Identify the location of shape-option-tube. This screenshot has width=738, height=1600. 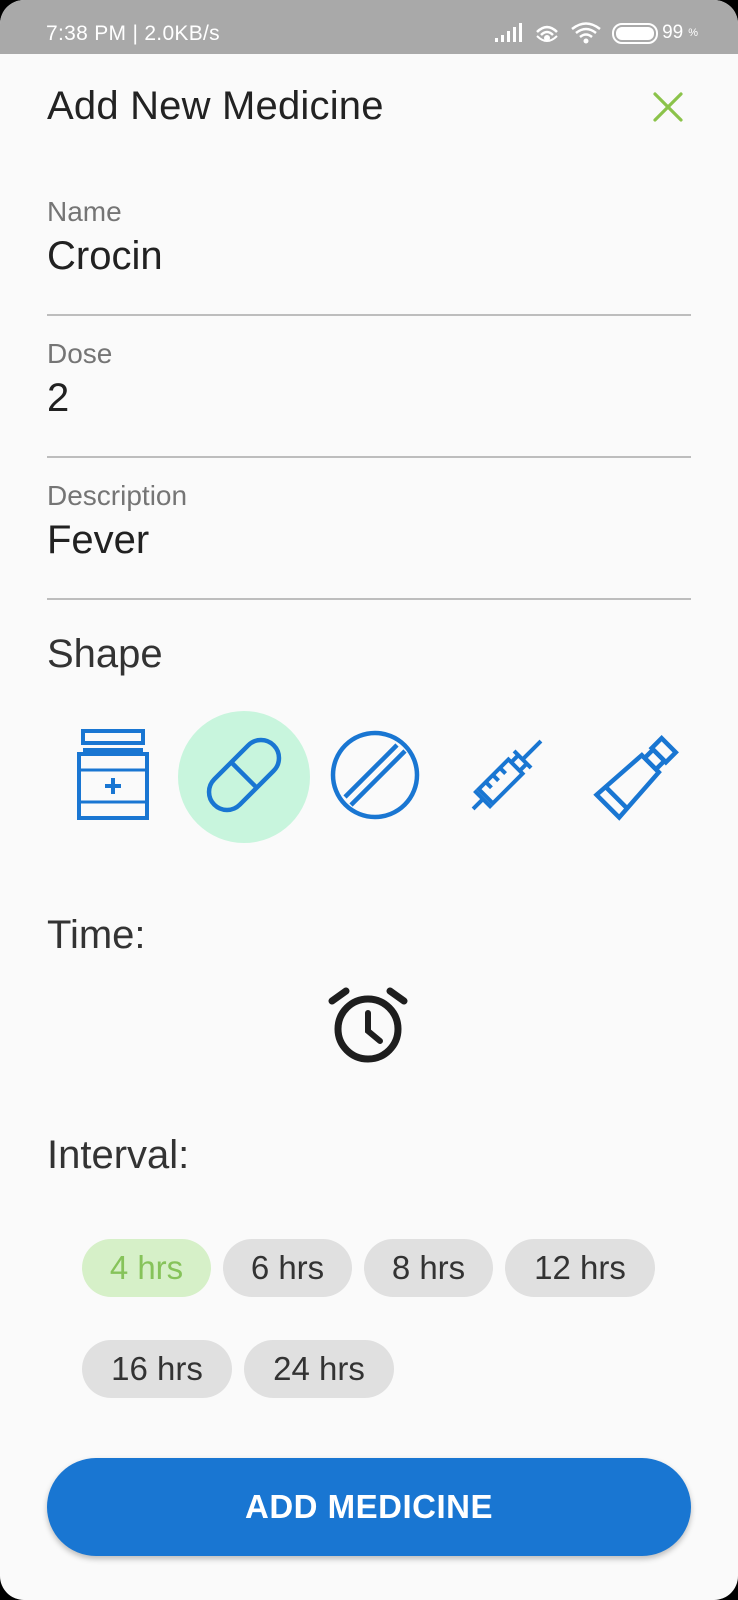
(639, 777).